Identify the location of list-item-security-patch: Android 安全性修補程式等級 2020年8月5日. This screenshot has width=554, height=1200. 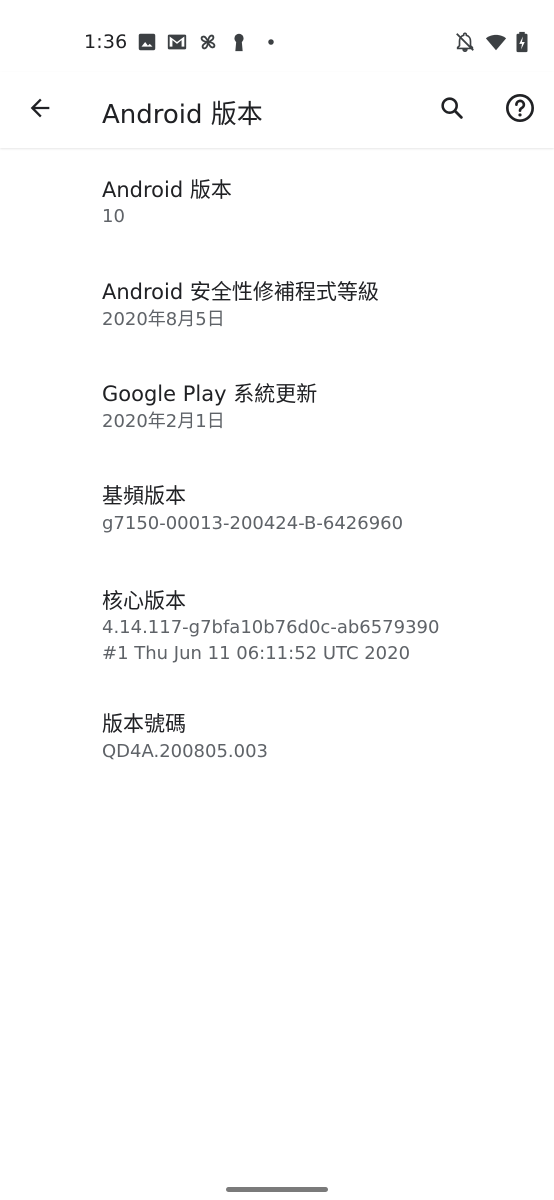
(277, 302).